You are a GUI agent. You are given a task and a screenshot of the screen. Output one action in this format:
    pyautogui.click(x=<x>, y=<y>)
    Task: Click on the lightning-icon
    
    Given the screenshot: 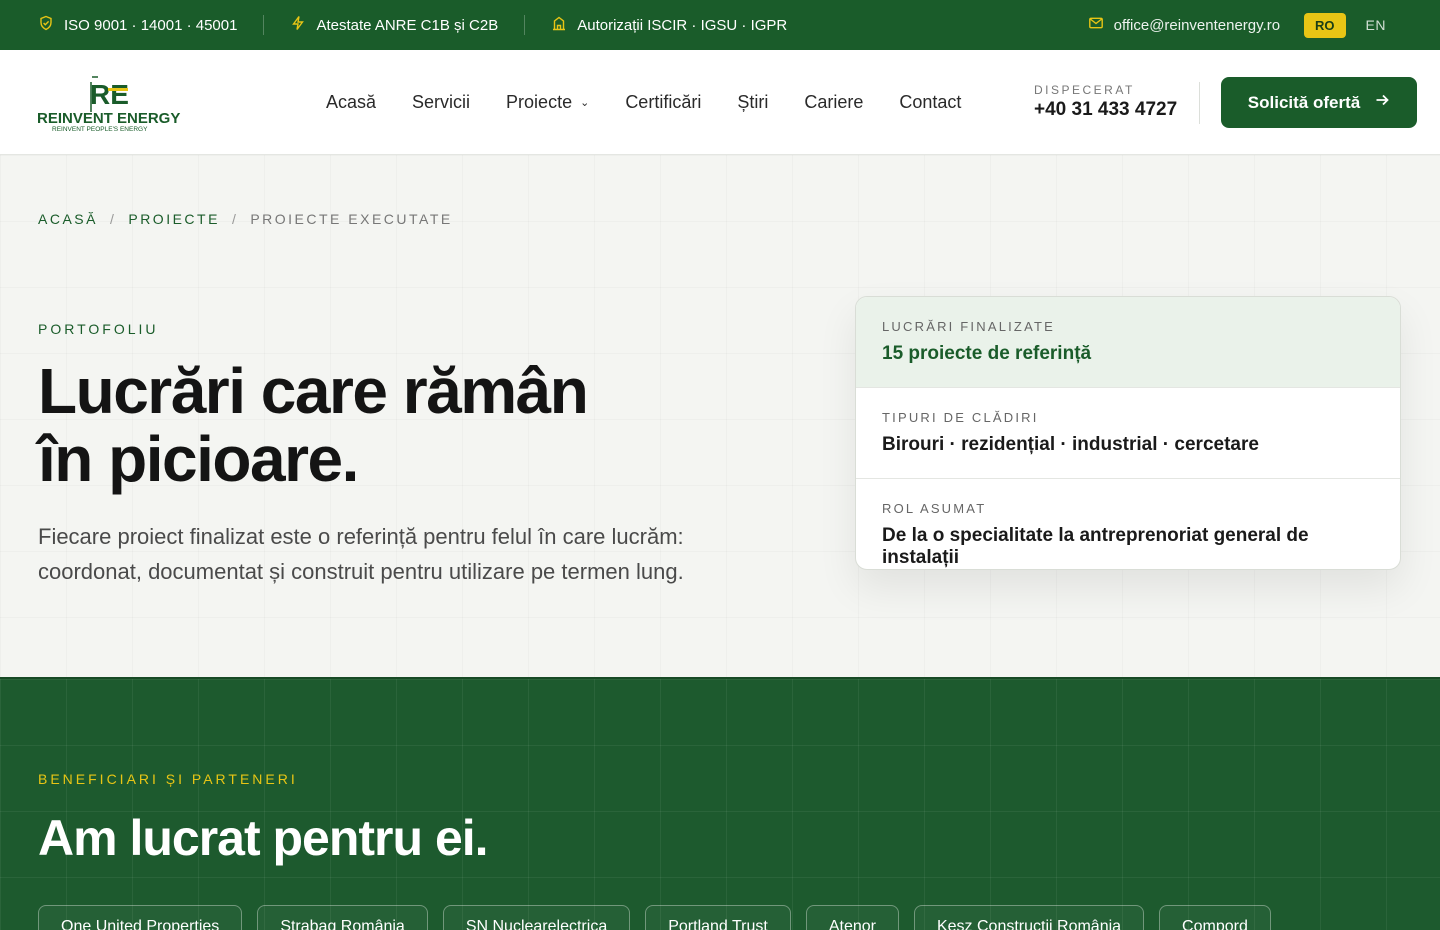 What is the action you would take?
    pyautogui.click(x=298, y=25)
    